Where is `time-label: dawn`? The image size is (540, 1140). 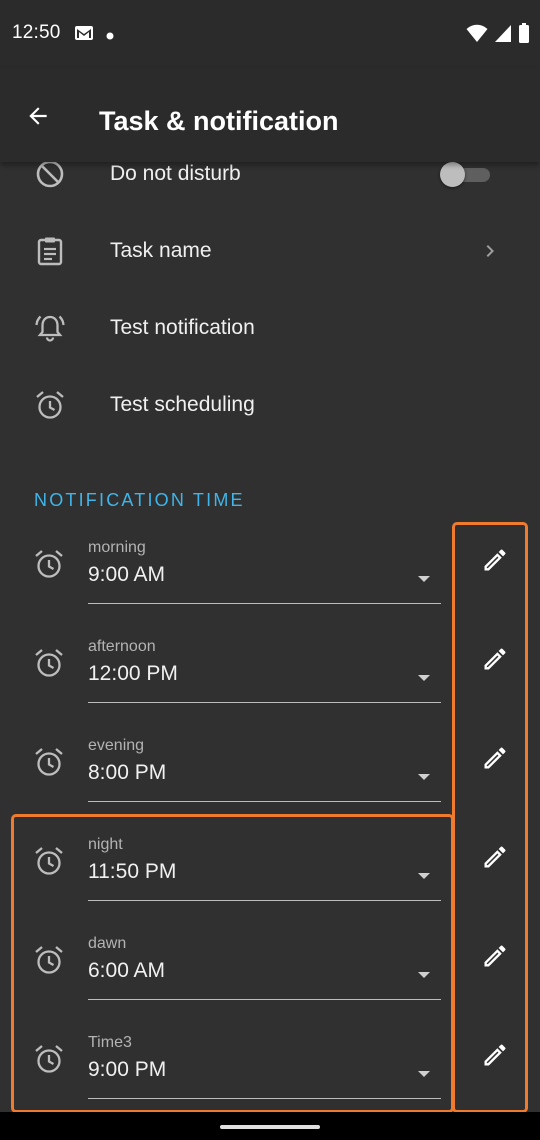
time-label: dawn is located at coordinates (107, 943).